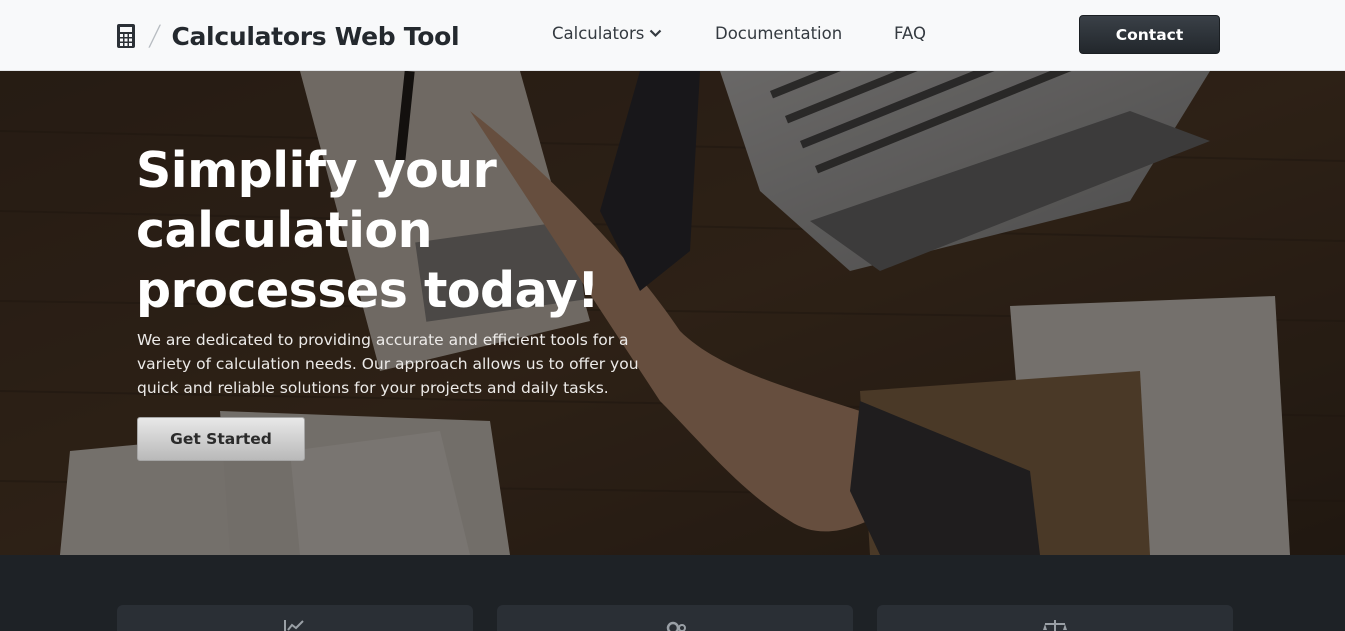 The width and height of the screenshot is (1345, 631). I want to click on brand-link: / Calculators Web Tool, so click(288, 35).